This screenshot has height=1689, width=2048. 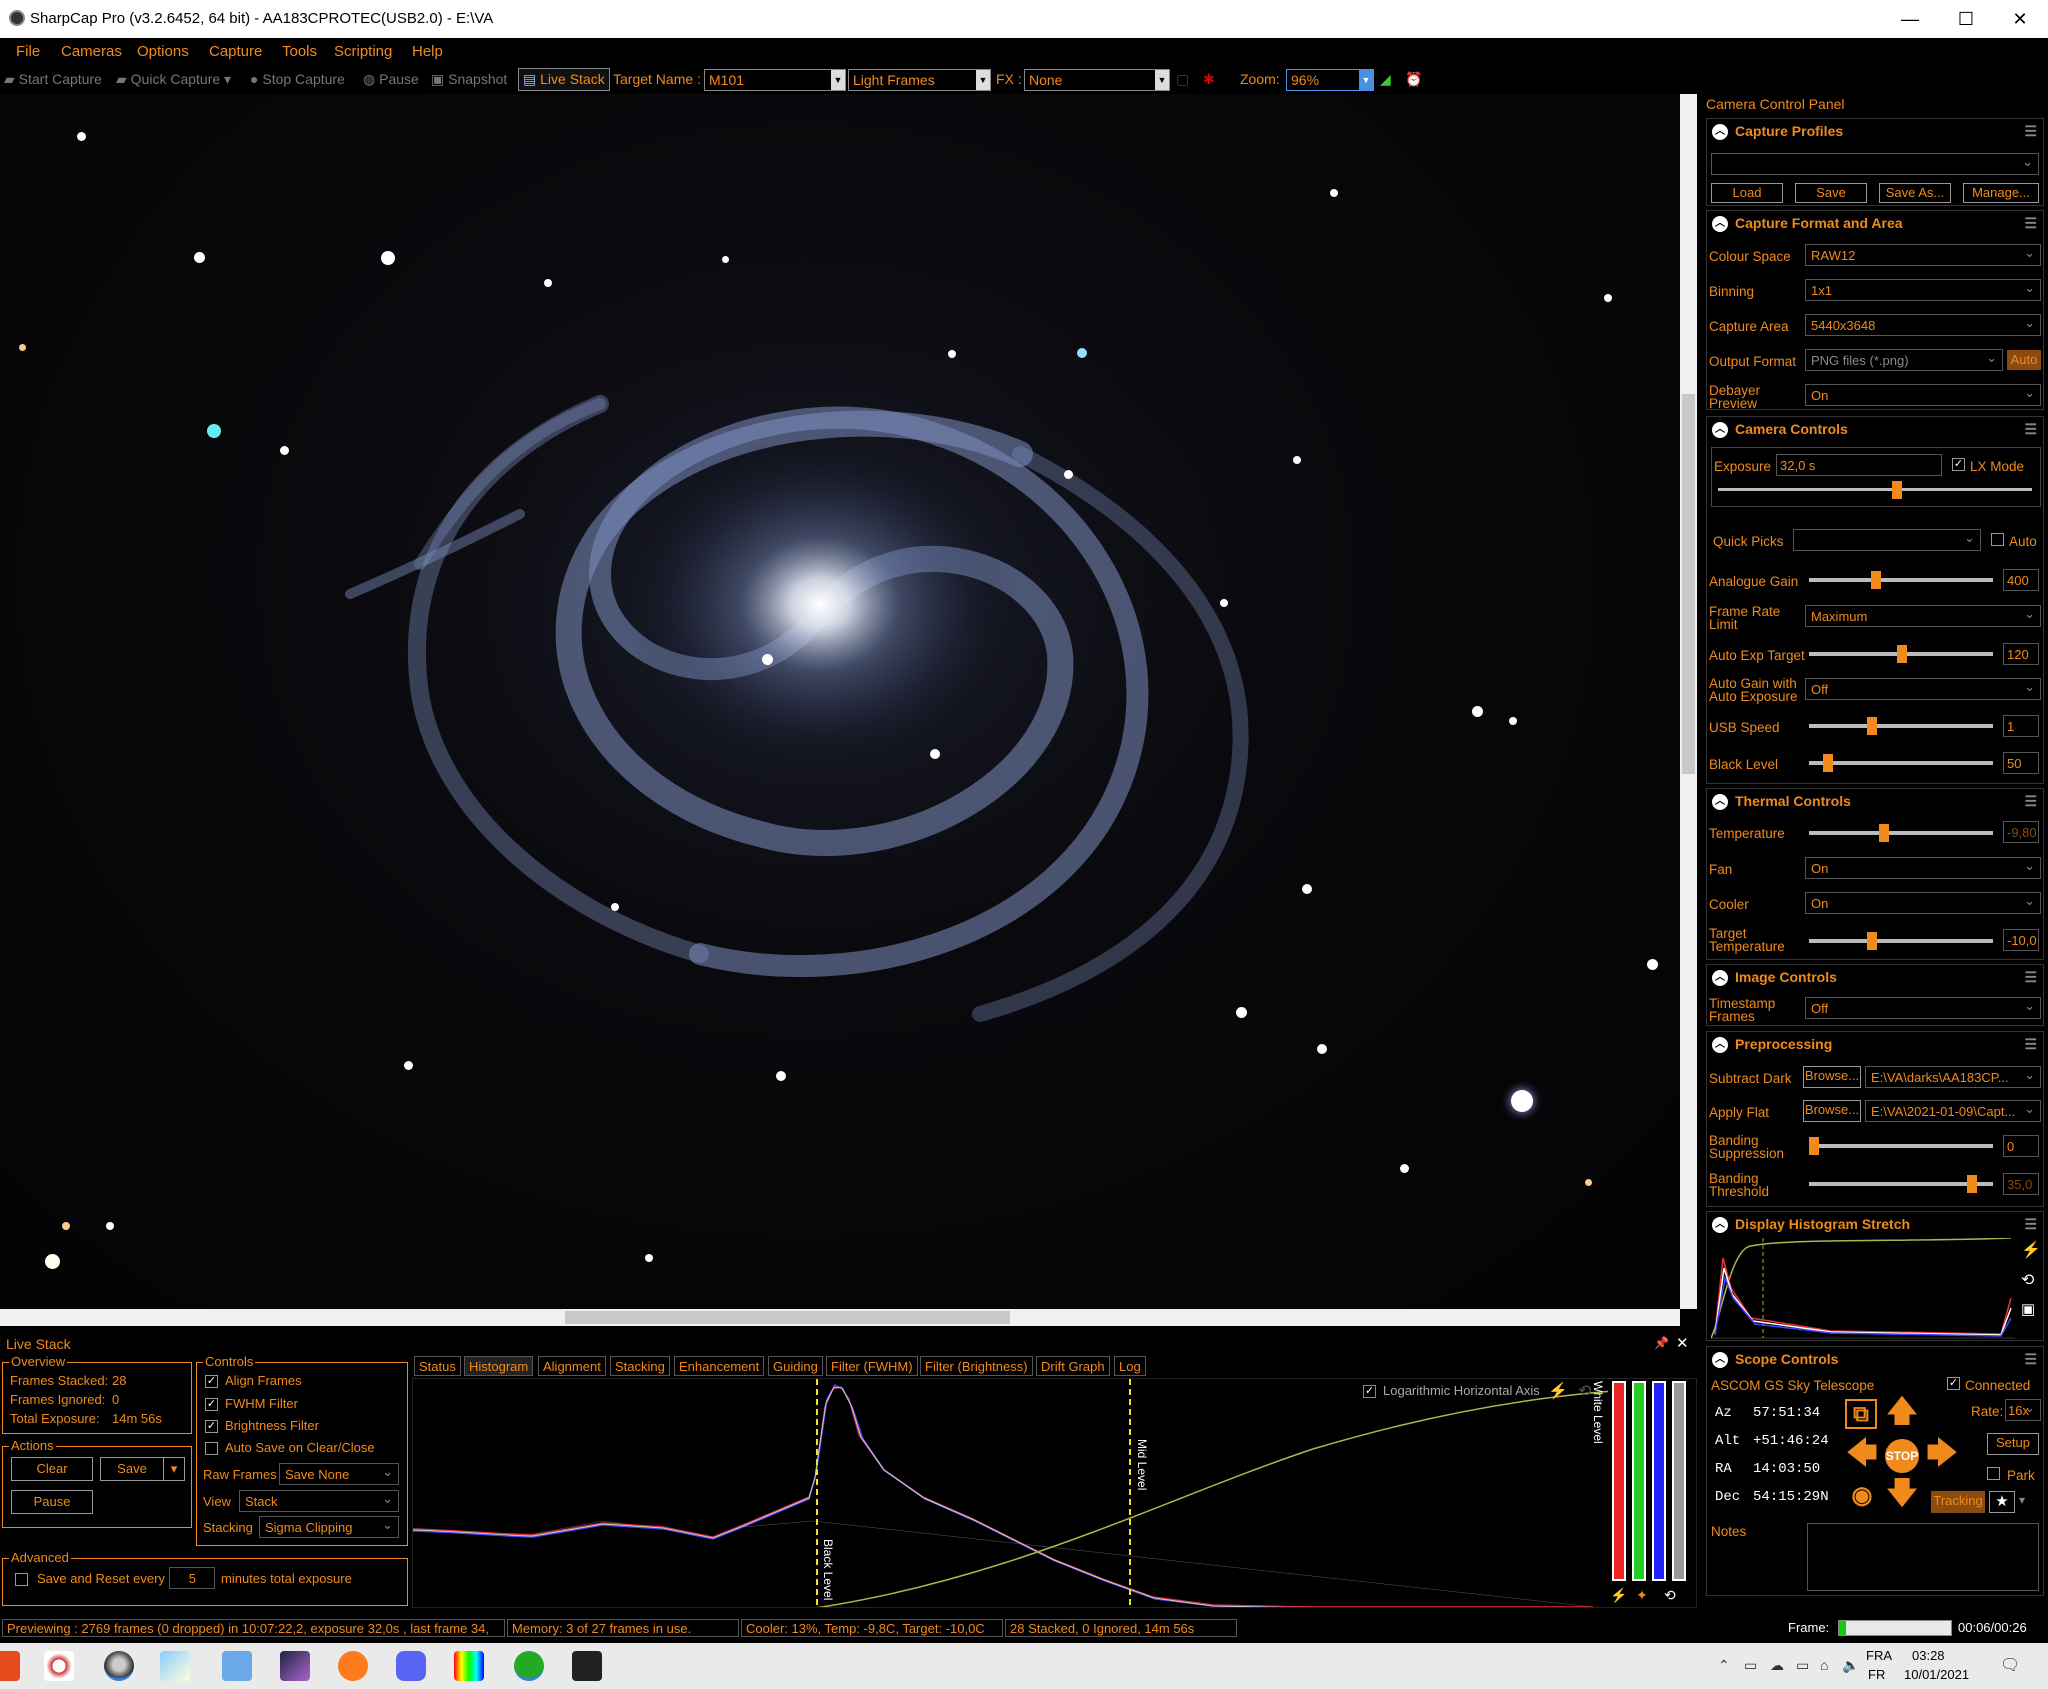 I want to click on stop-capture-button: ● Stop Capture, so click(x=297, y=79).